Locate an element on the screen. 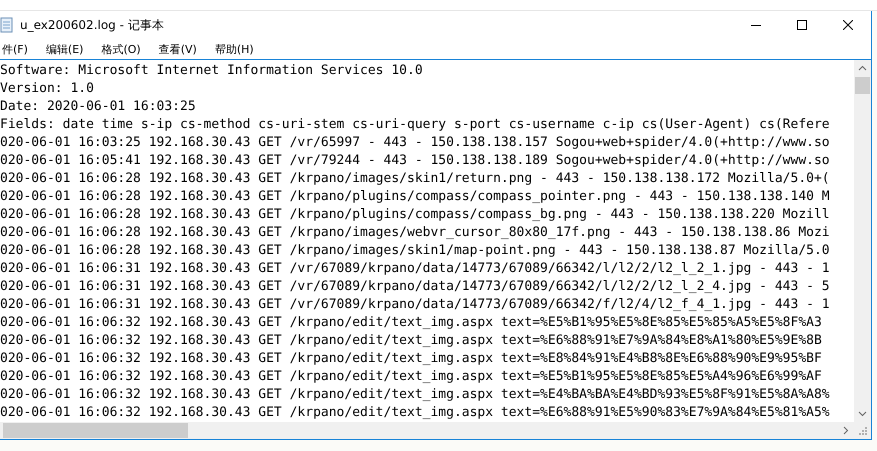 The height and width of the screenshot is (451, 877). log-line: 020-06-01 16:06:28 192.168.30.43 GET /krpano/images/skin1/return.png - 443 - 150.138.138.172 Mozilla/5.0+( is located at coordinates (415, 179).